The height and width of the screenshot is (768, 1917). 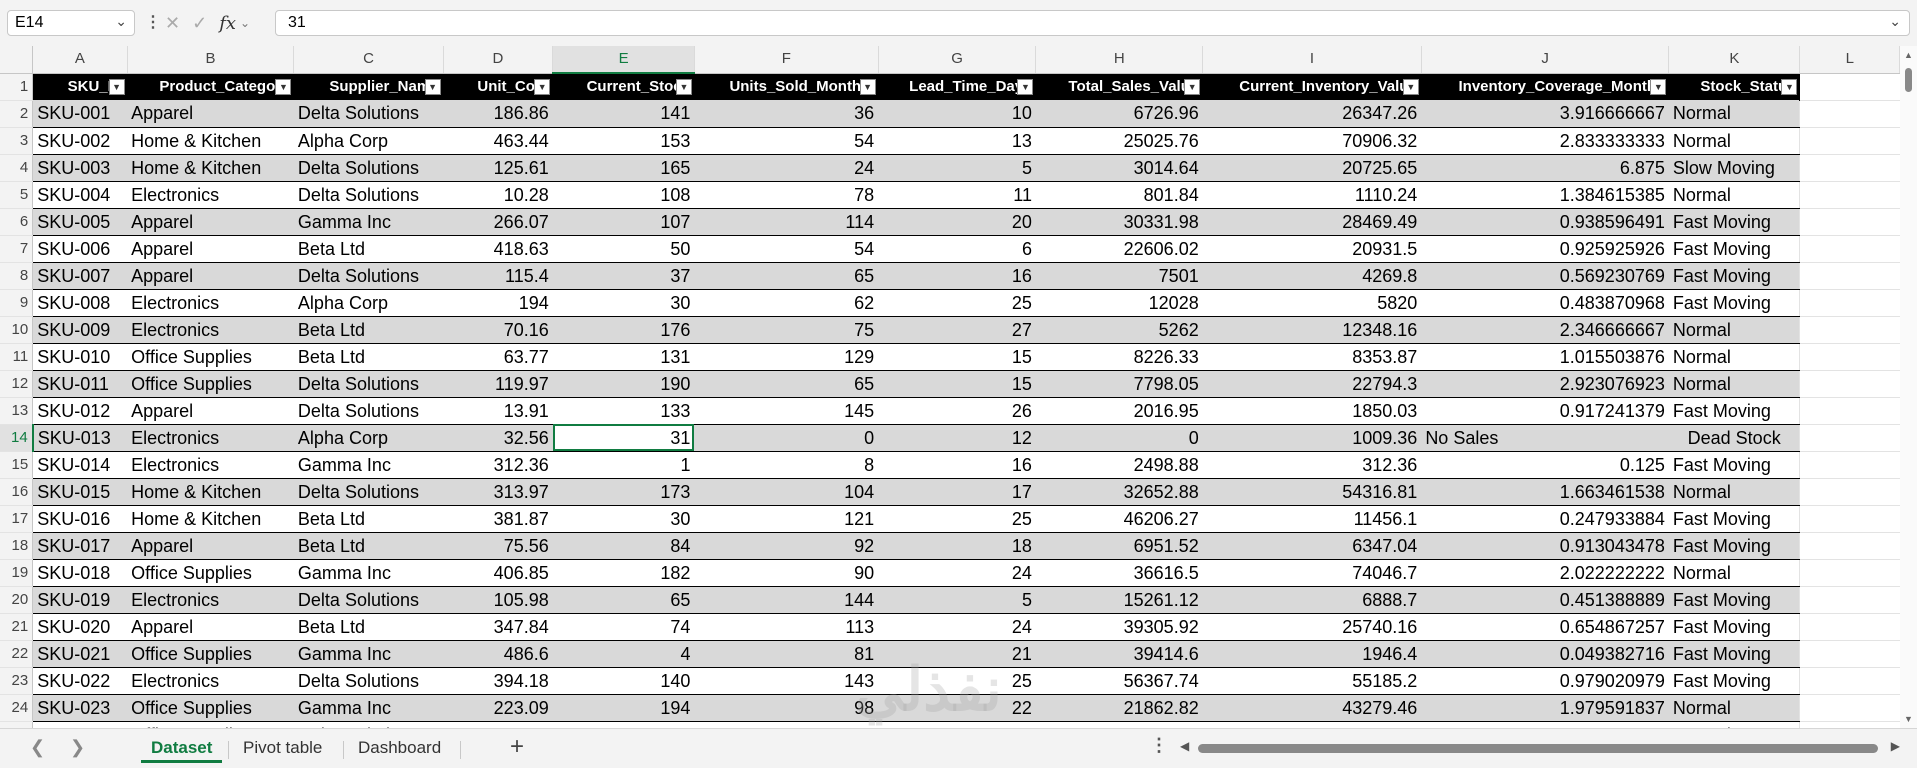 I want to click on column-header-e: E, so click(x=623, y=60).